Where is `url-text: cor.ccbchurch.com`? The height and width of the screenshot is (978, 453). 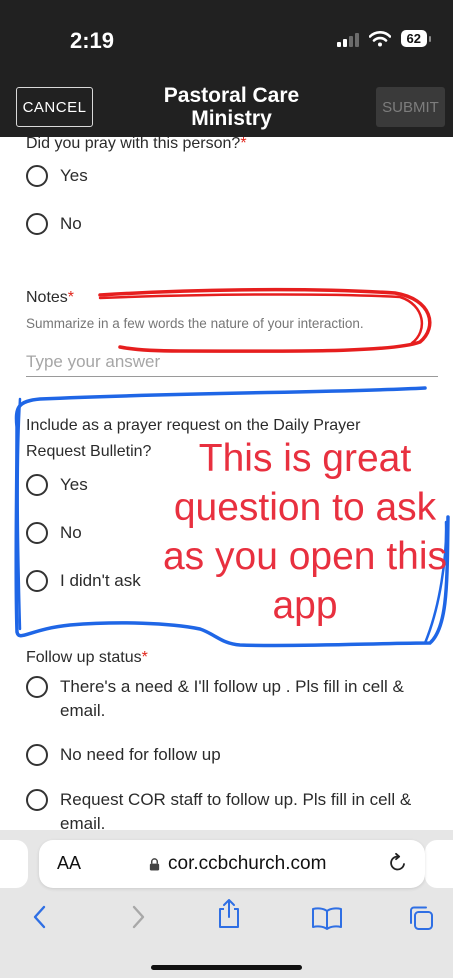 url-text: cor.ccbchurch.com is located at coordinates (247, 863).